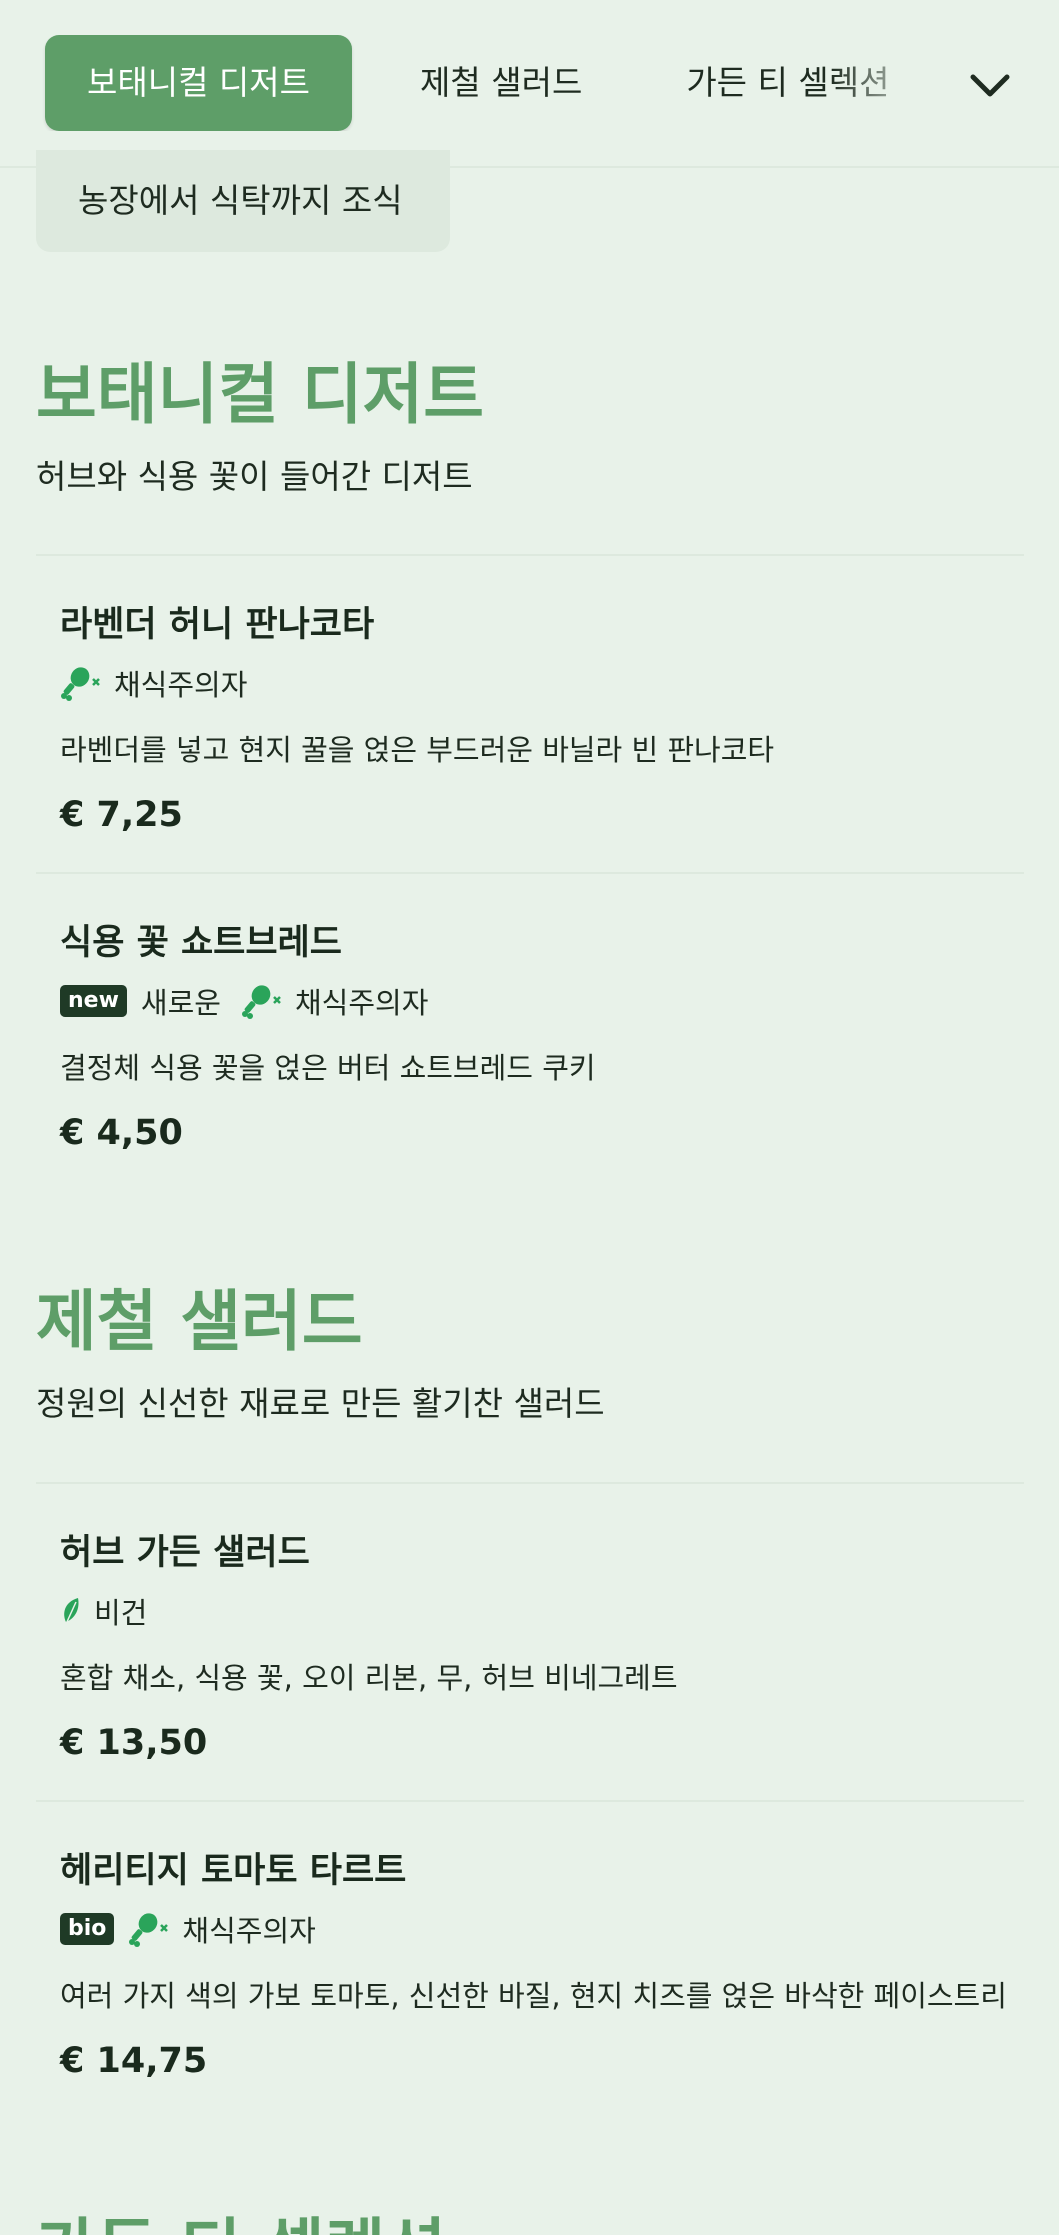 This screenshot has height=2235, width=1059. I want to click on category-tabs: 보태니컬 디저트 제철 샐러드 가든 티 셀렉션, so click(460, 83).